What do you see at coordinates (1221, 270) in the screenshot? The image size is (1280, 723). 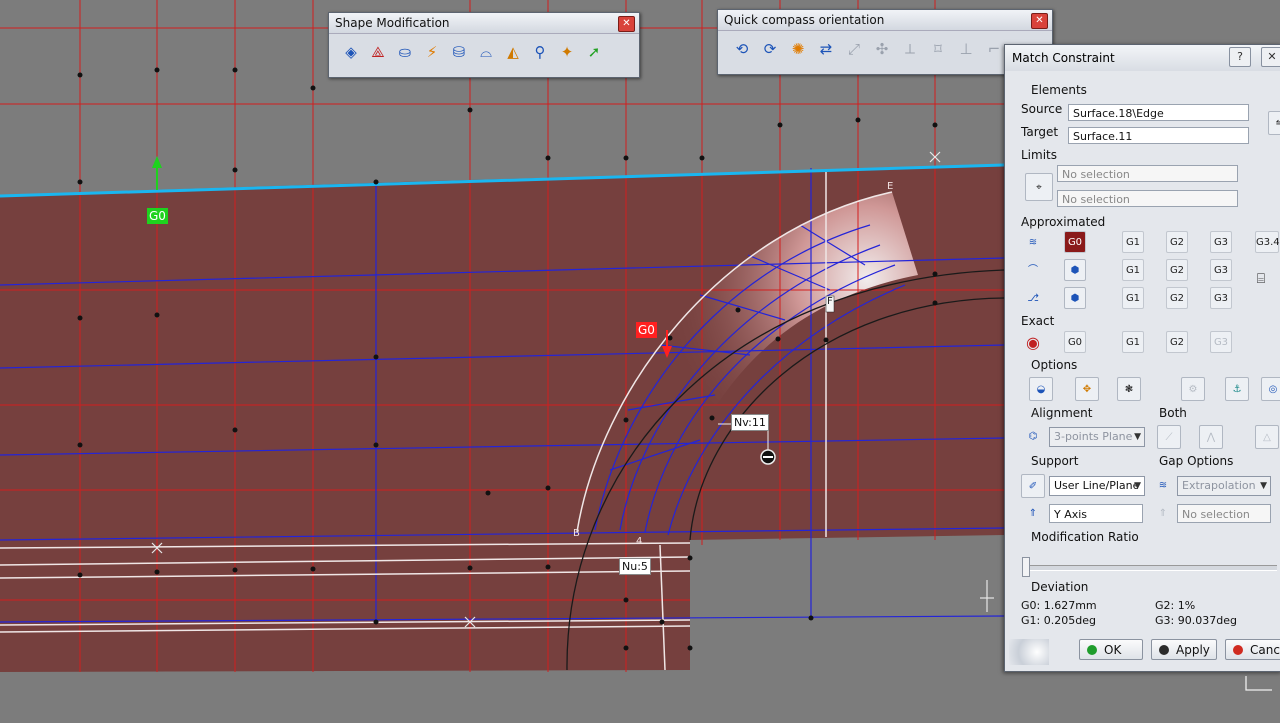 I see `approx-row2-g3-button: G3` at bounding box center [1221, 270].